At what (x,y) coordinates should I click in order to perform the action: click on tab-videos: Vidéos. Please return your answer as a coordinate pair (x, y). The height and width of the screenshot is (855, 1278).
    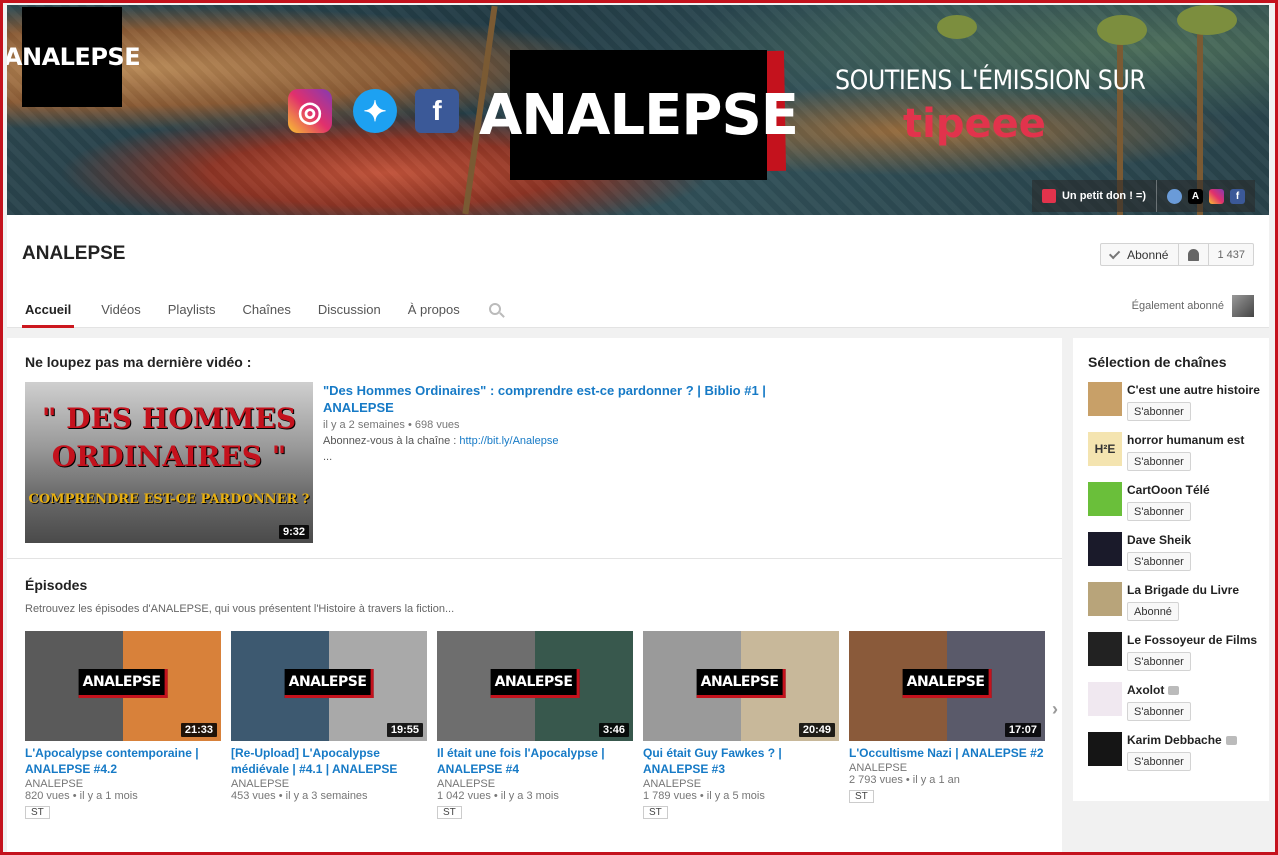
    Looking at the image, I should click on (121, 315).